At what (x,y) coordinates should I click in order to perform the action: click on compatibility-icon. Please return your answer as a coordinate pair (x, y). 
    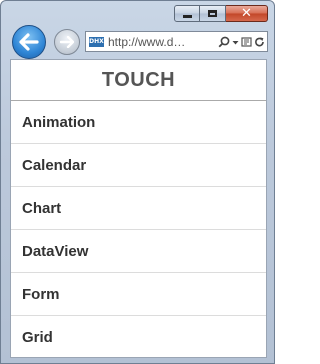
    Looking at the image, I should click on (246, 42).